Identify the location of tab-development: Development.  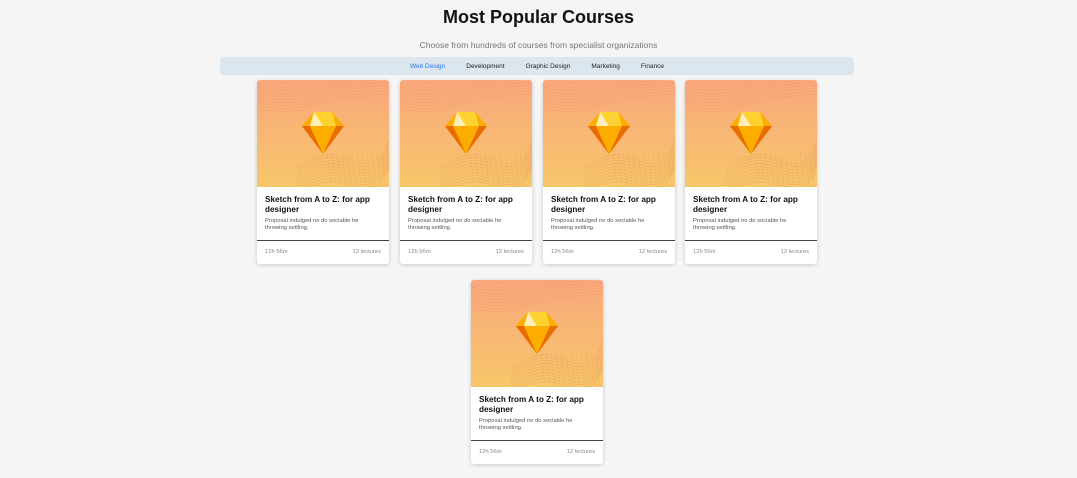
(485, 66).